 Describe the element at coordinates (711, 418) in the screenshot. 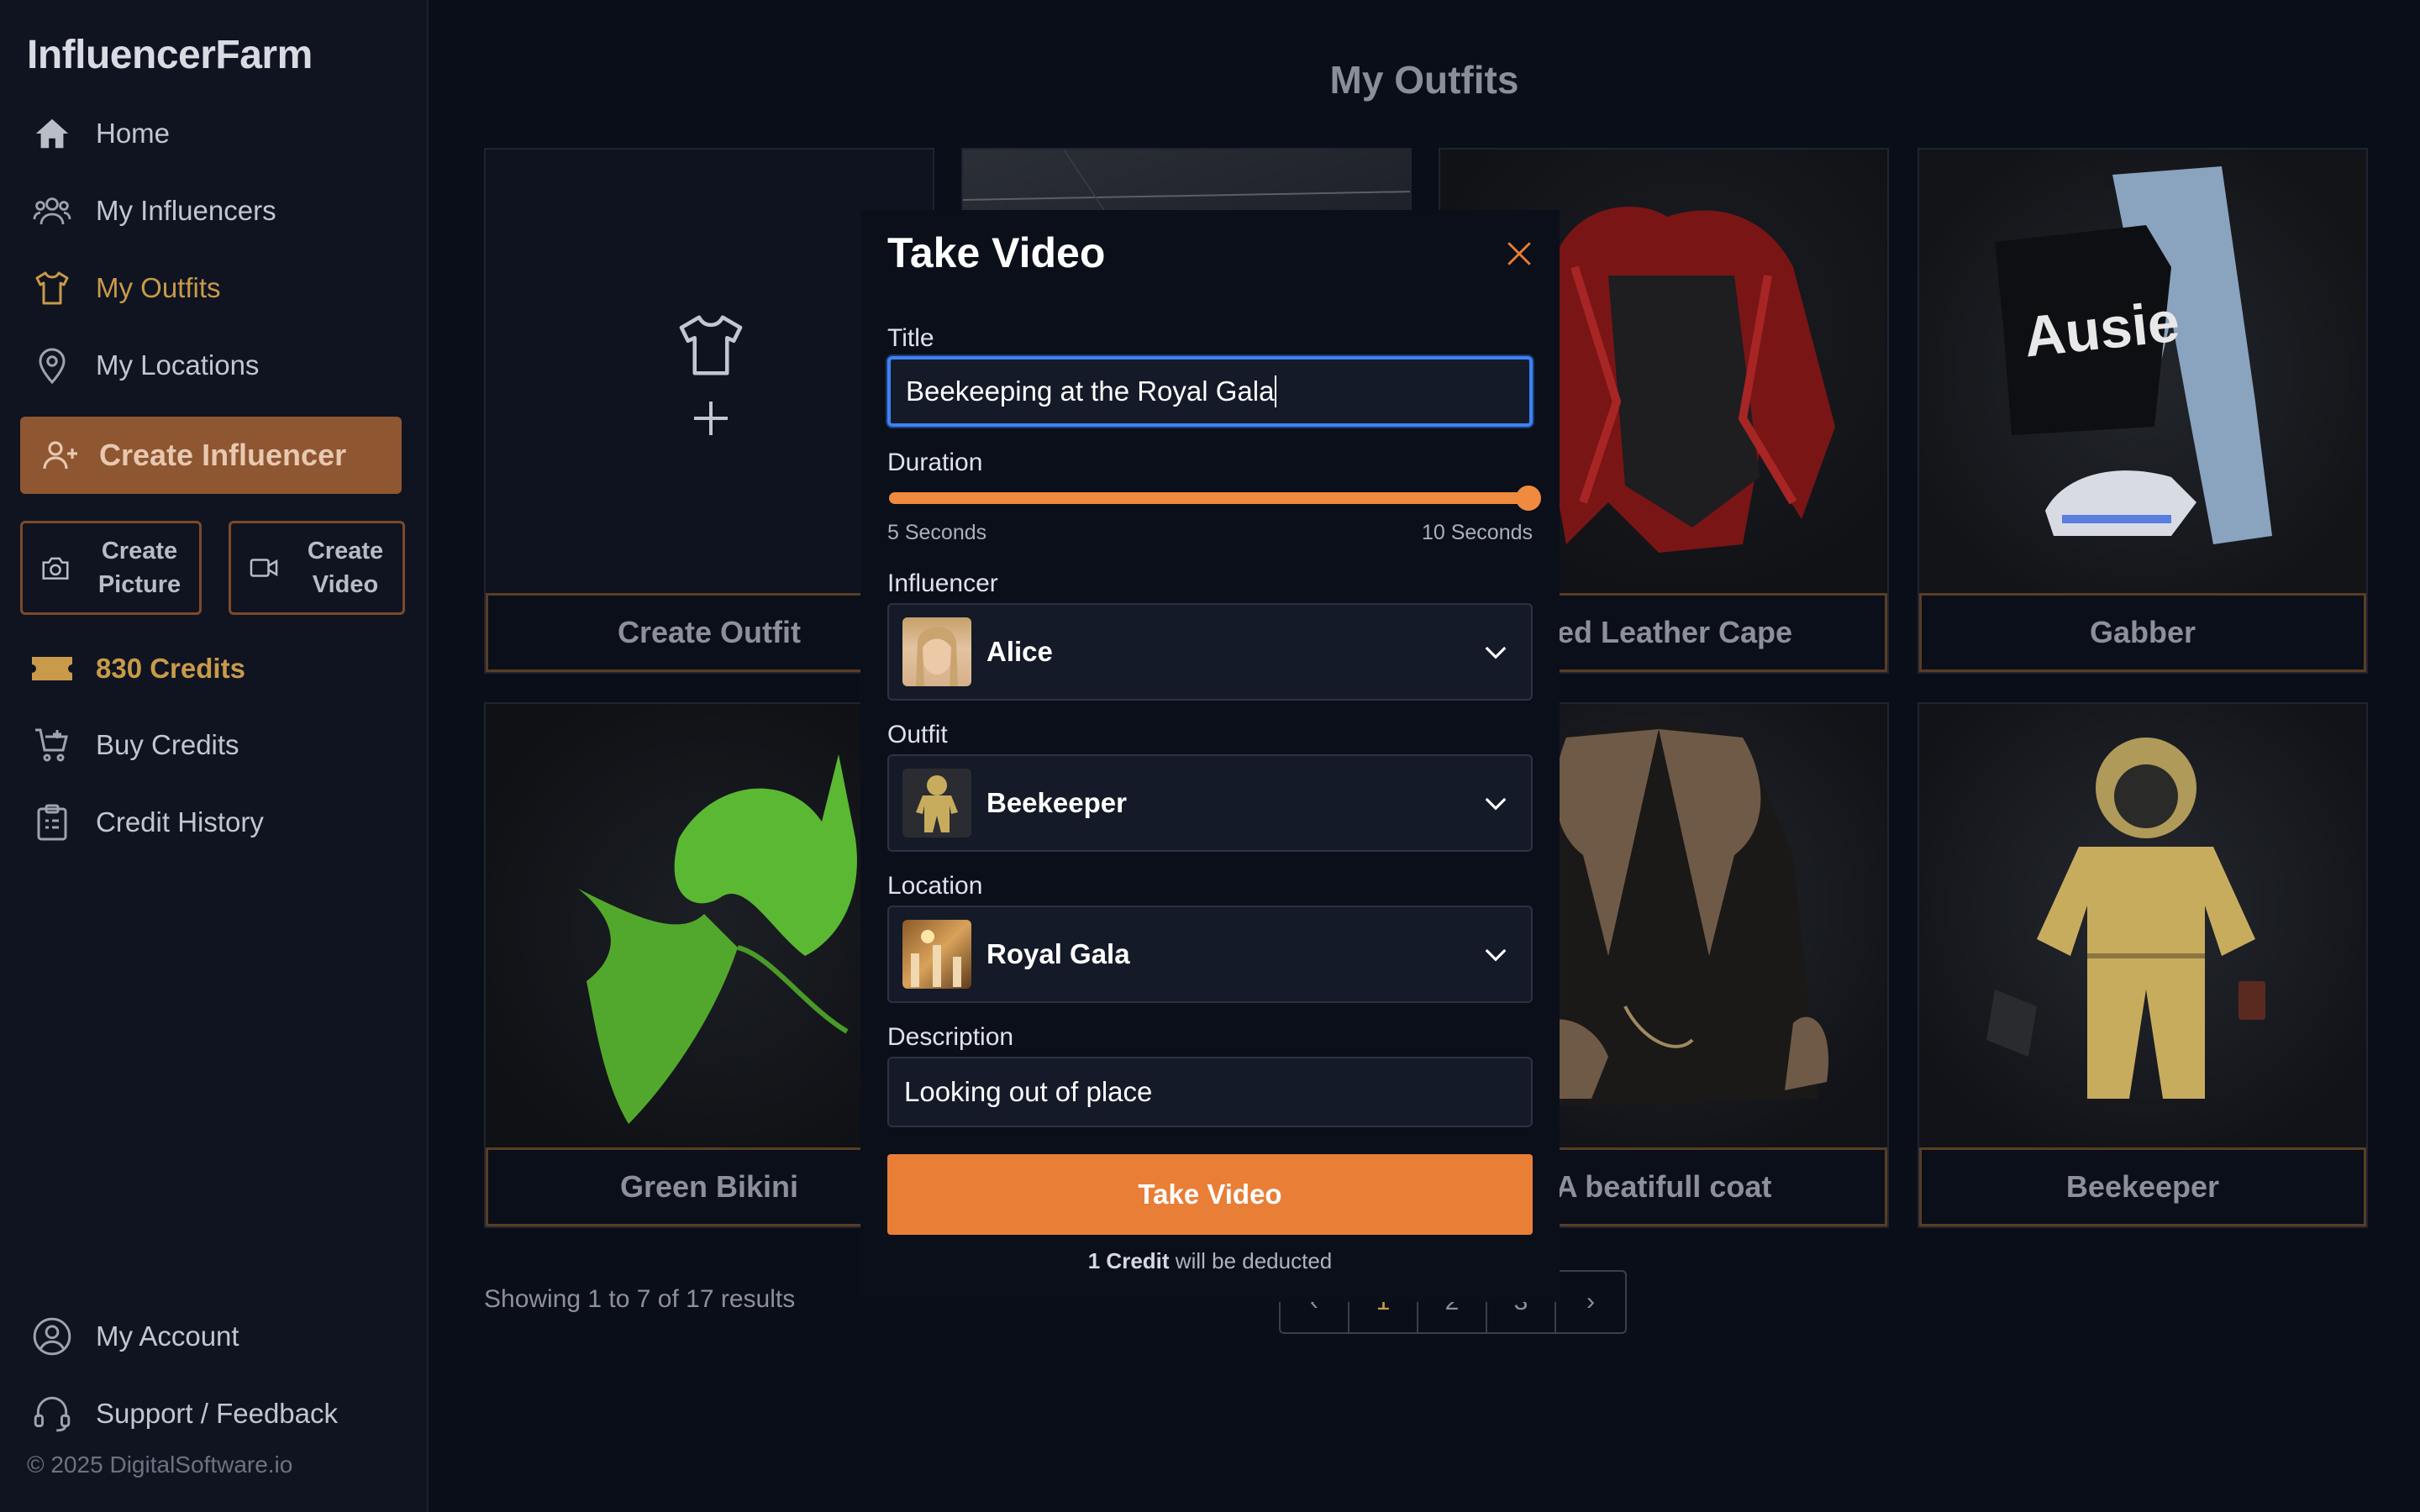

I see `plus-icon` at that location.